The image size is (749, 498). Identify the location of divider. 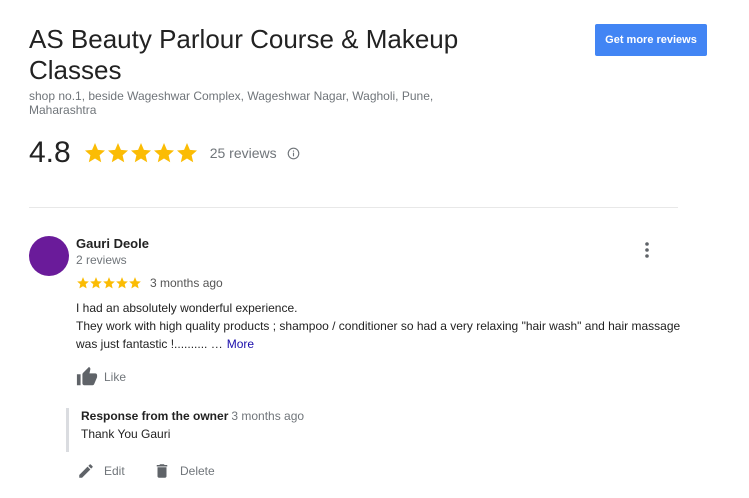
(353, 207).